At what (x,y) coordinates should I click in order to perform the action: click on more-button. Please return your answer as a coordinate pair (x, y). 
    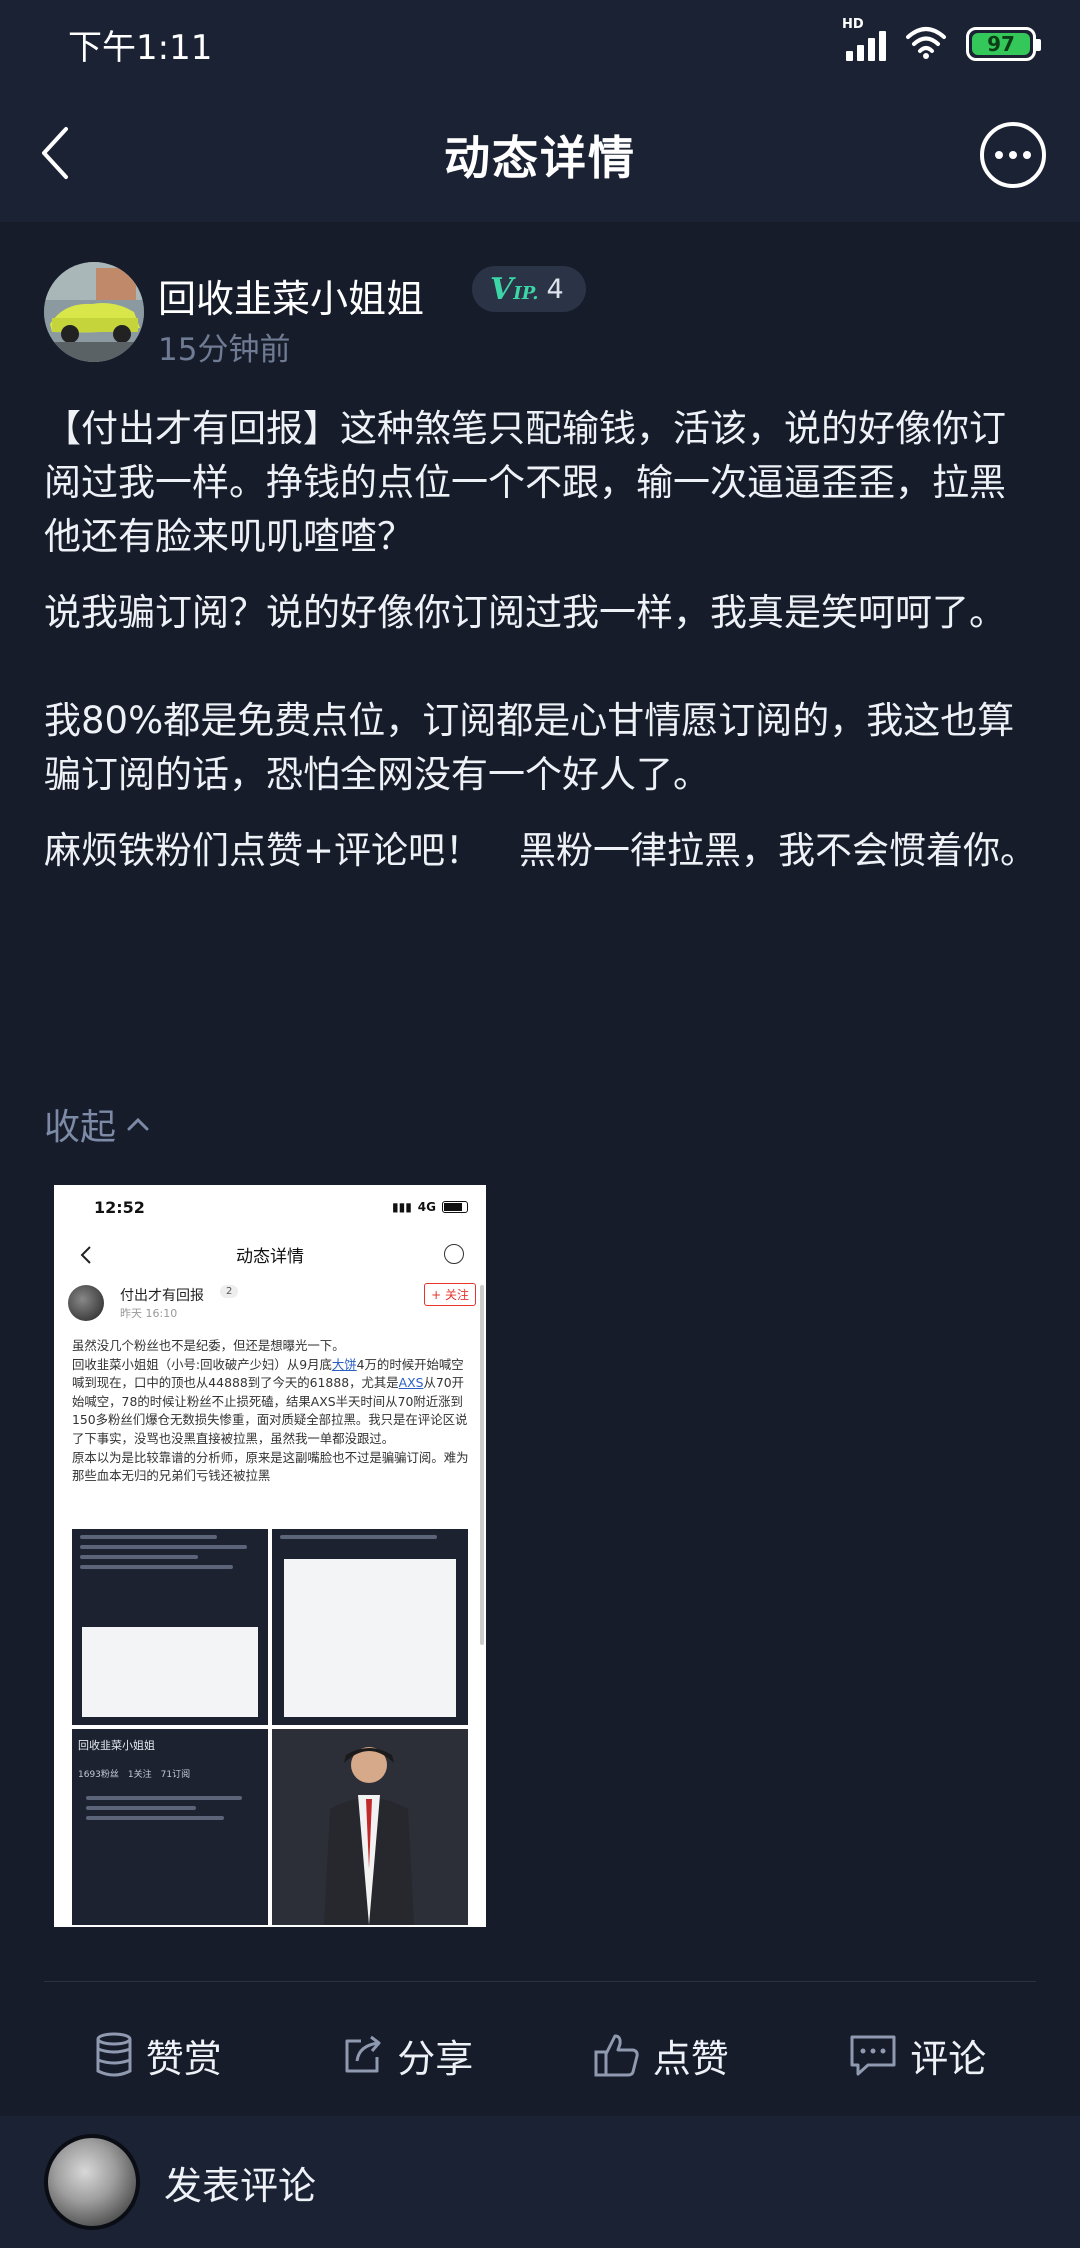
    Looking at the image, I should click on (1013, 155).